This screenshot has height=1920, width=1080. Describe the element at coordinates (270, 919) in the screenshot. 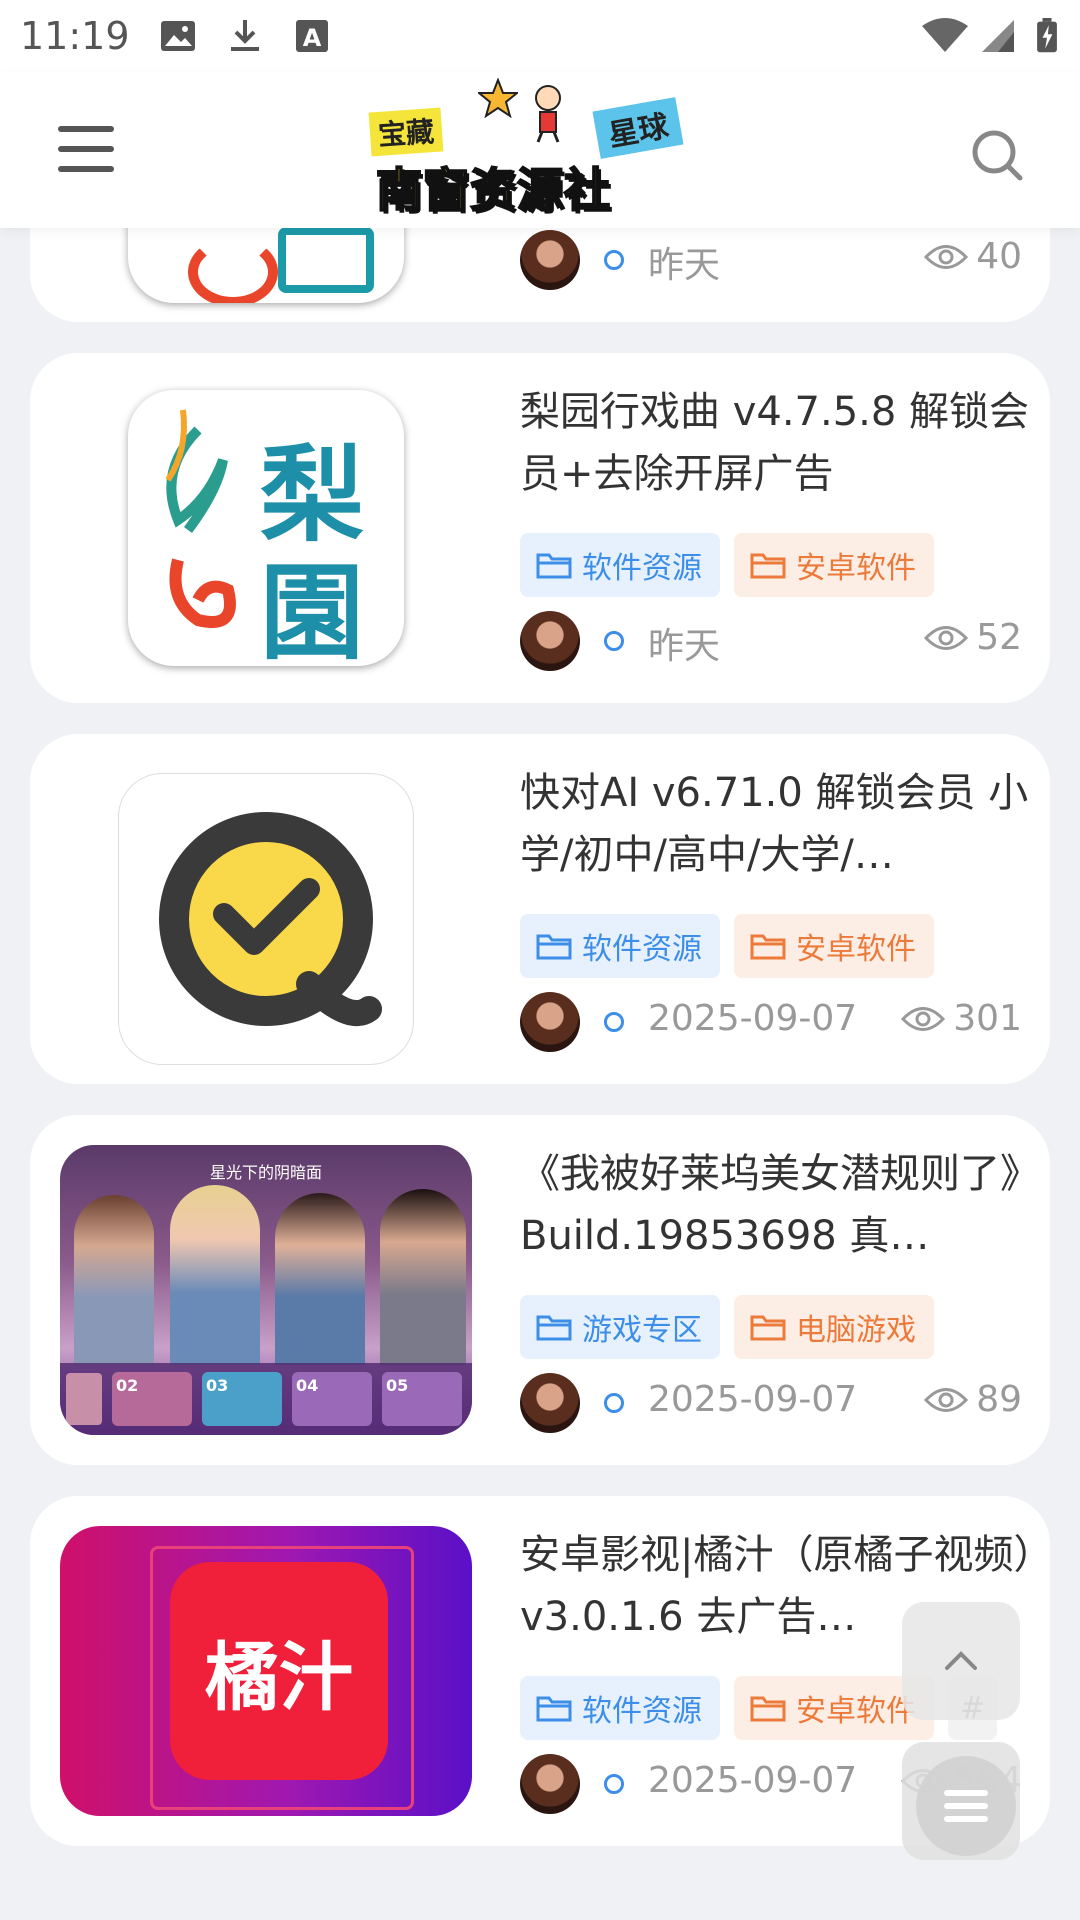

I see `kuaidui-logo-icon` at that location.